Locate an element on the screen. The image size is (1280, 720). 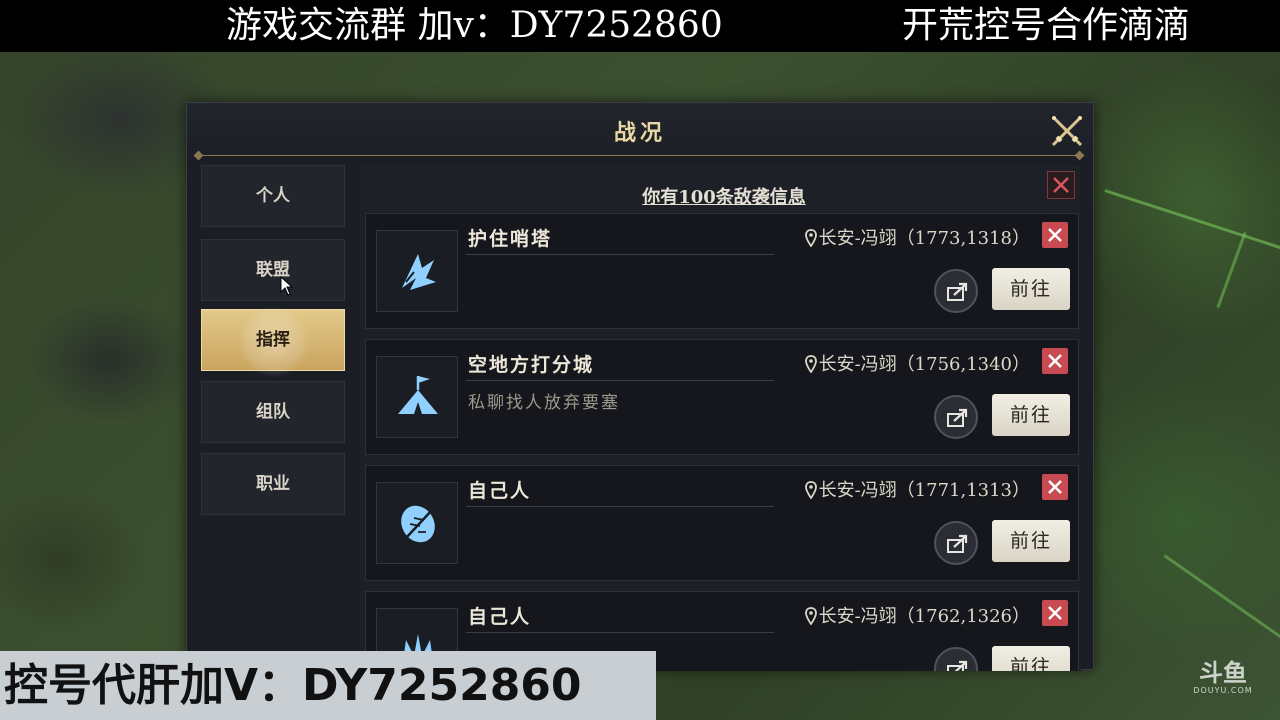
close-icon is located at coordinates (1061, 185).